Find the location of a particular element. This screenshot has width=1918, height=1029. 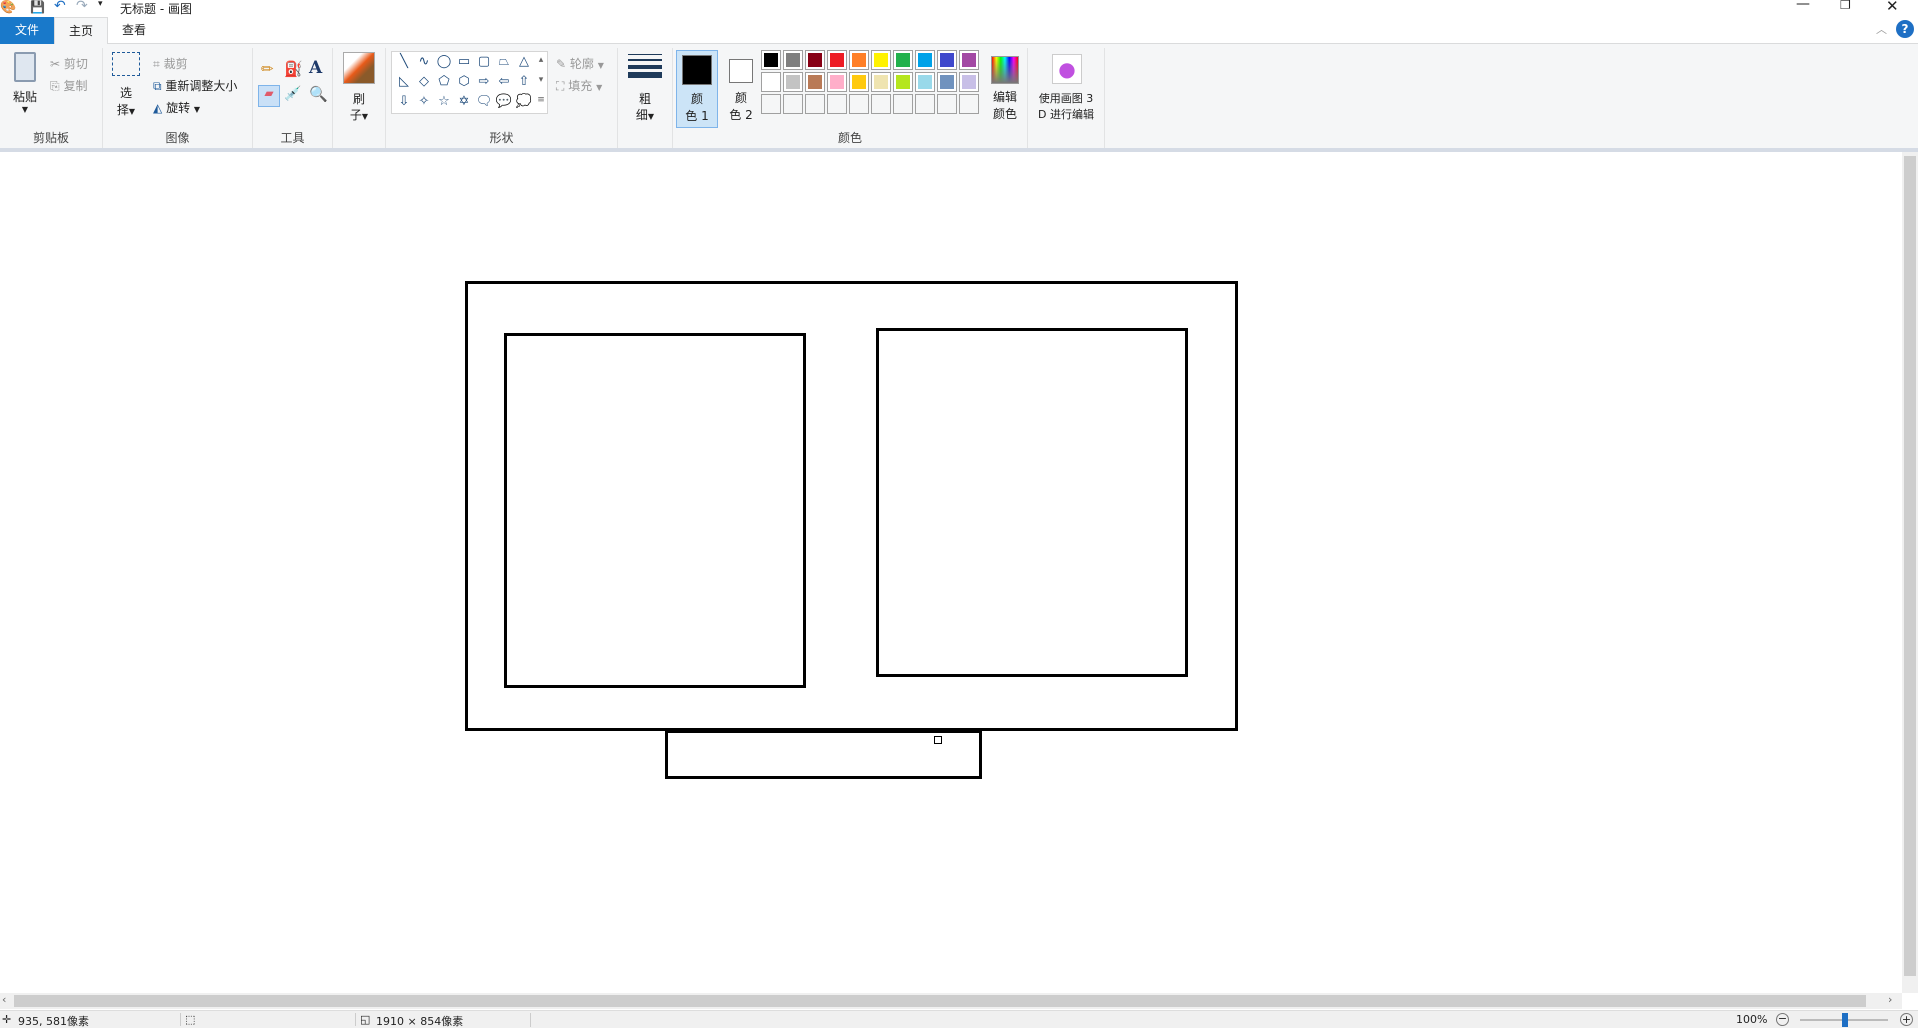

minimize-icon: — is located at coordinates (1803, 6).